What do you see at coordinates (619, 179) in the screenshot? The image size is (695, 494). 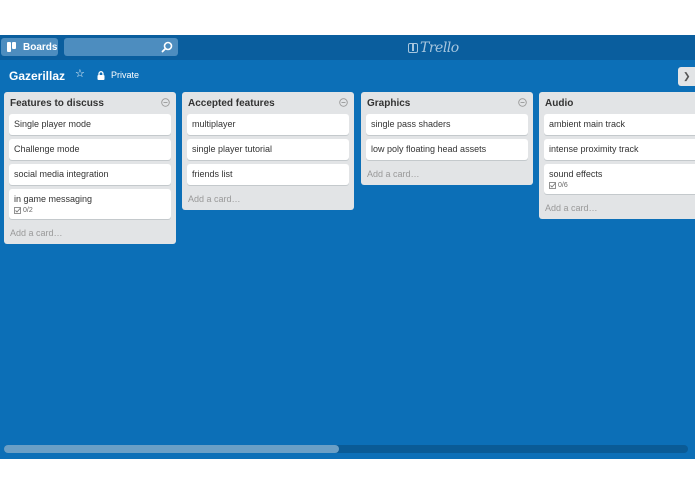 I see `card: sound effects 0/6` at bounding box center [619, 179].